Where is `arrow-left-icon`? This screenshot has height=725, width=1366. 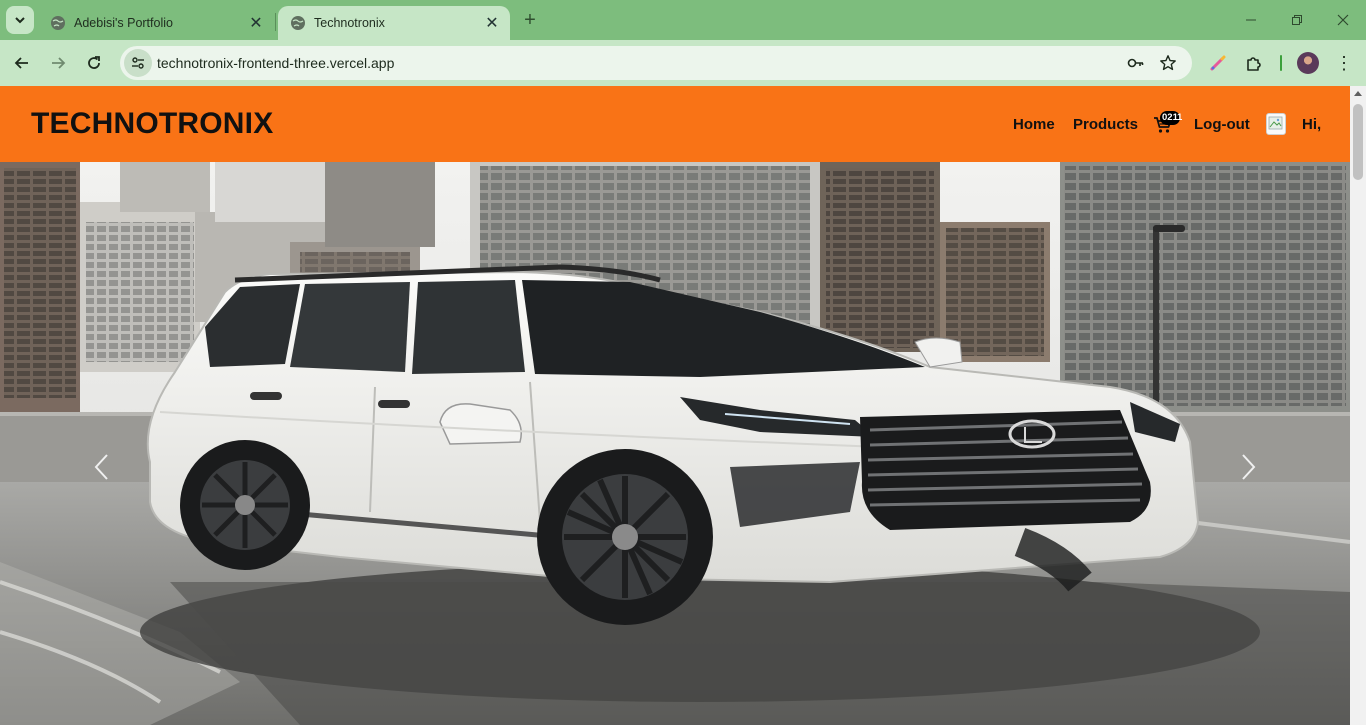 arrow-left-icon is located at coordinates (21, 63).